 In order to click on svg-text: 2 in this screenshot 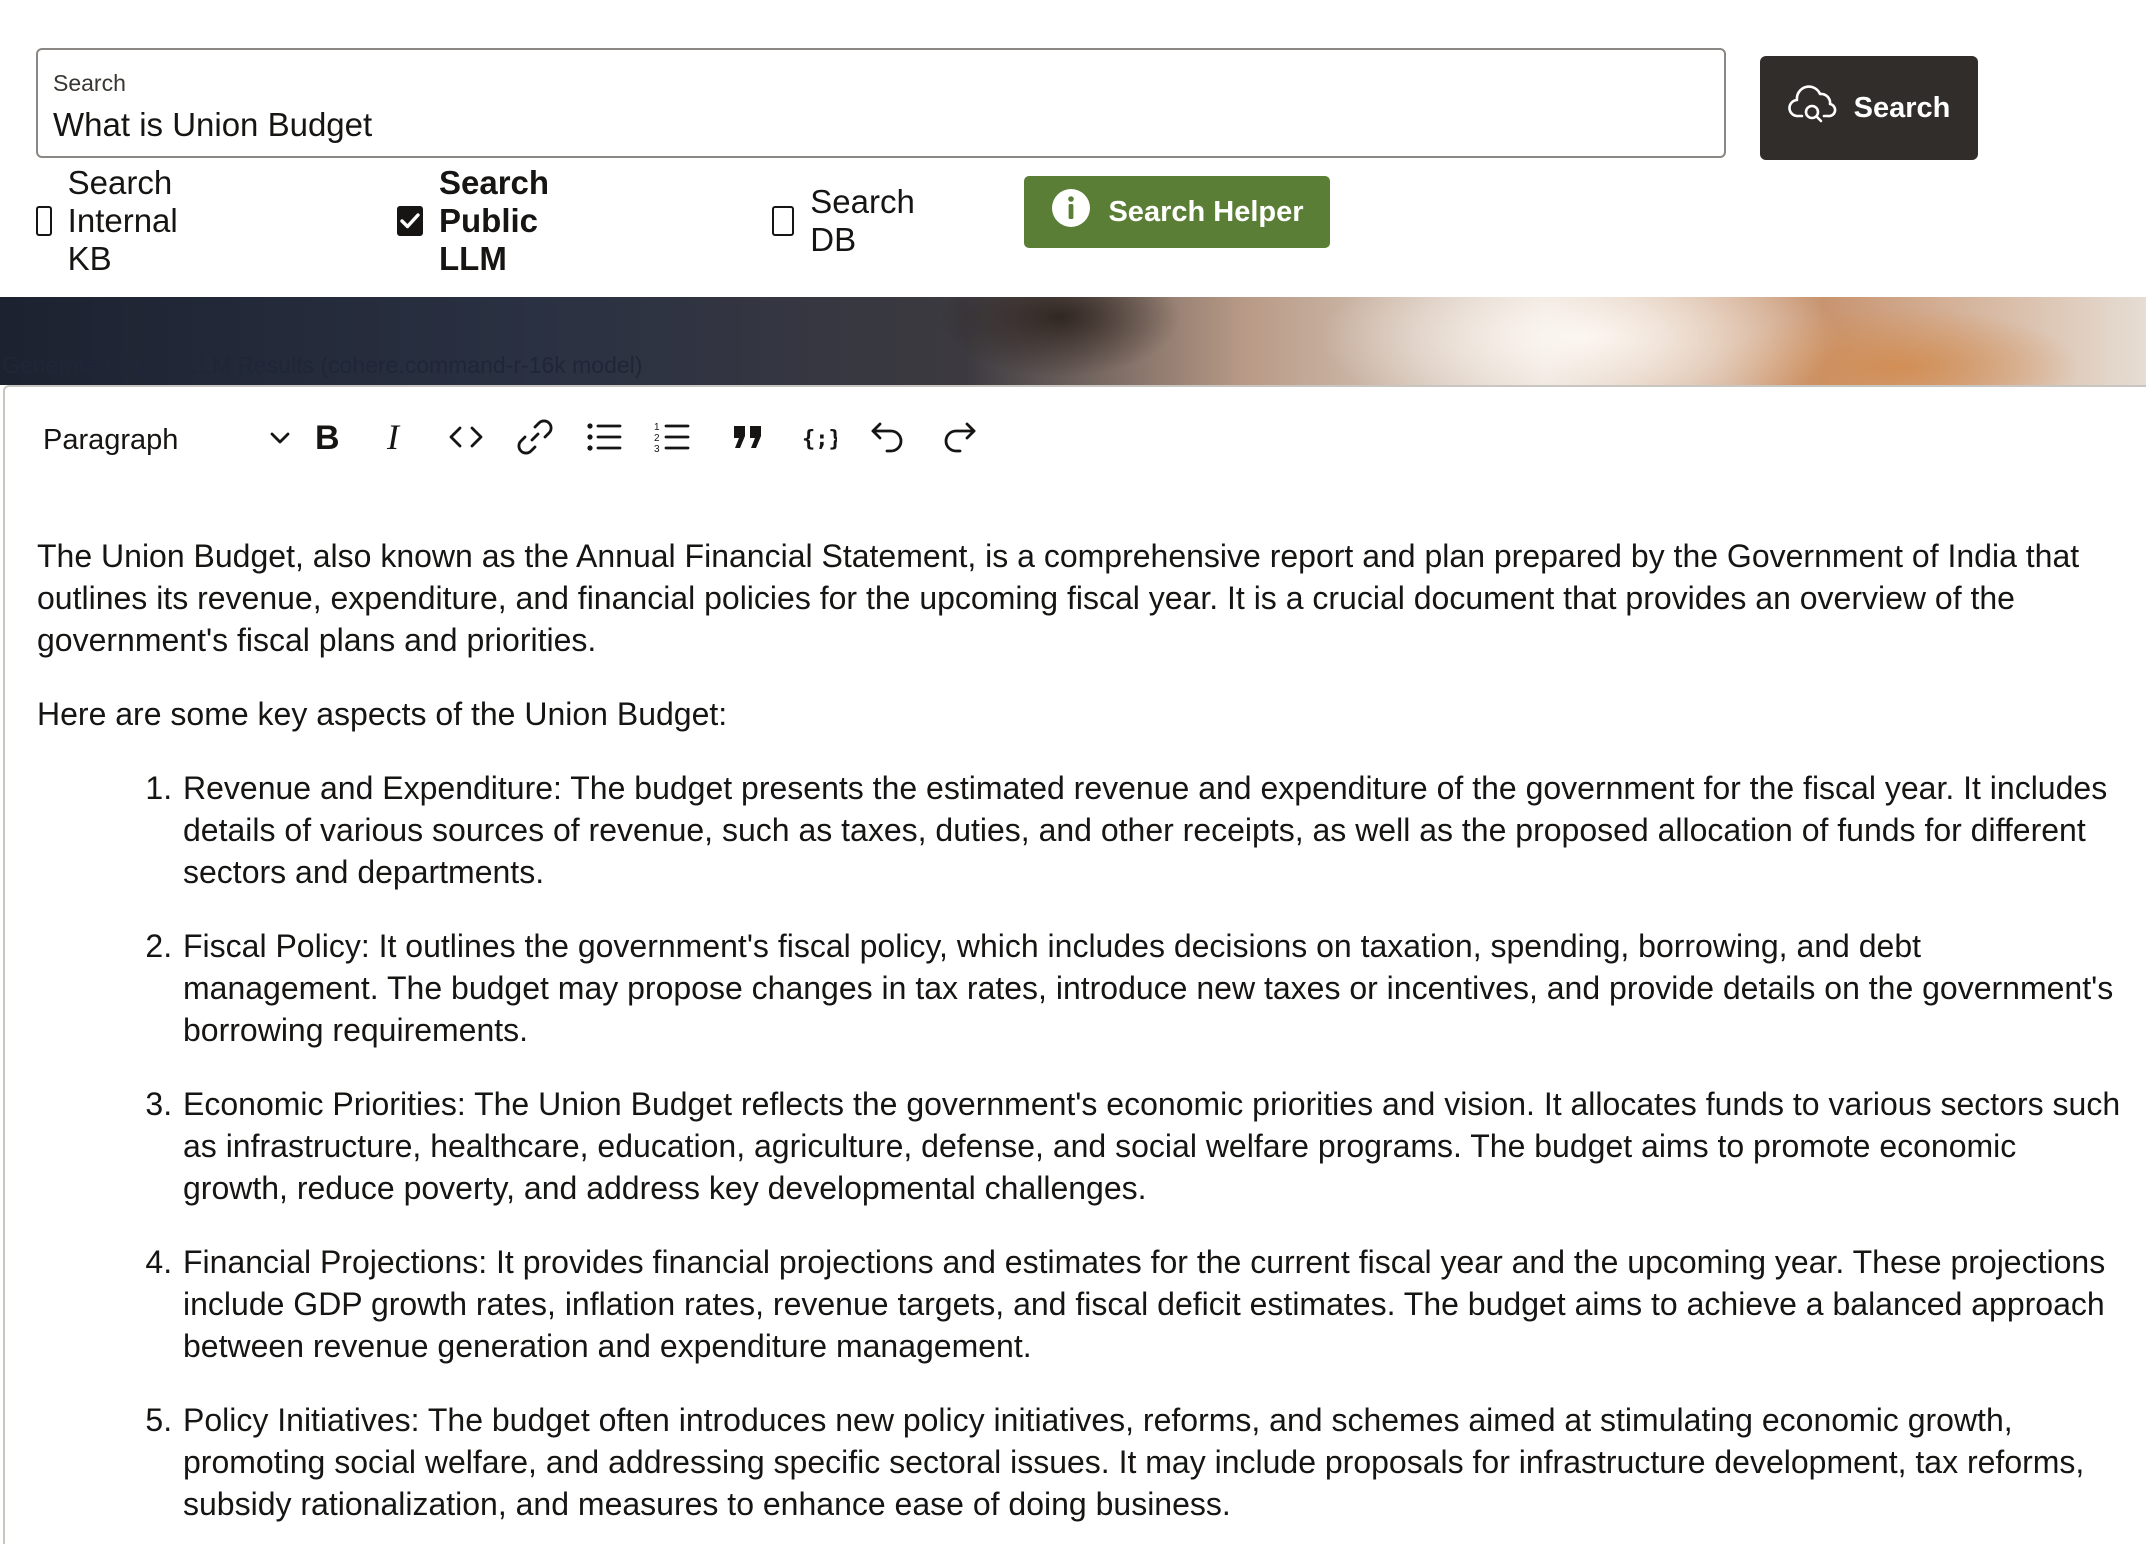, I will do `click(657, 438)`.